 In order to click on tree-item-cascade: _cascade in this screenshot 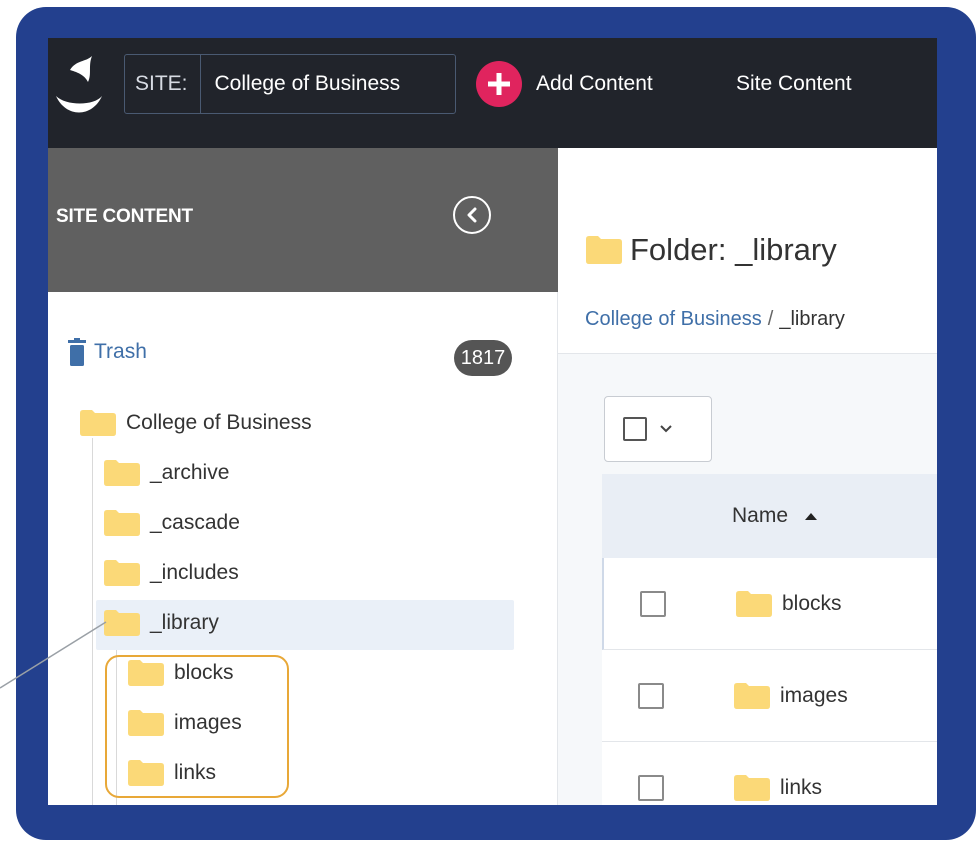, I will do `click(172, 523)`.